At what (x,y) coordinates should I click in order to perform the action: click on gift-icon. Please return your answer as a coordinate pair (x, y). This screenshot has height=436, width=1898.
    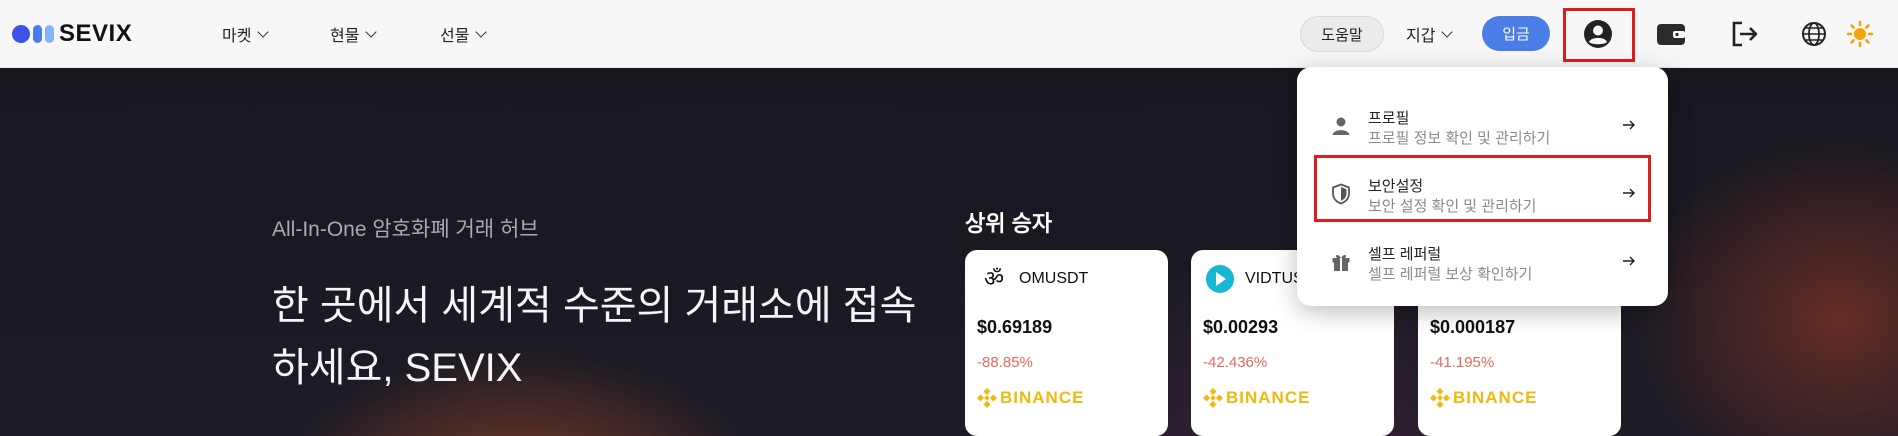
    Looking at the image, I should click on (1341, 262).